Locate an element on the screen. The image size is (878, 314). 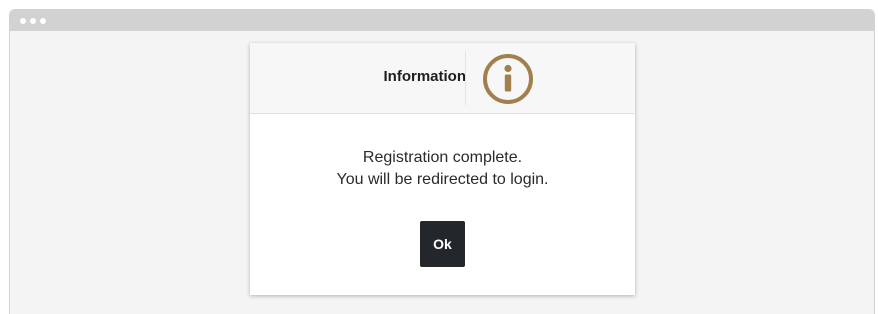
dialog-header: Information is located at coordinates (442, 78).